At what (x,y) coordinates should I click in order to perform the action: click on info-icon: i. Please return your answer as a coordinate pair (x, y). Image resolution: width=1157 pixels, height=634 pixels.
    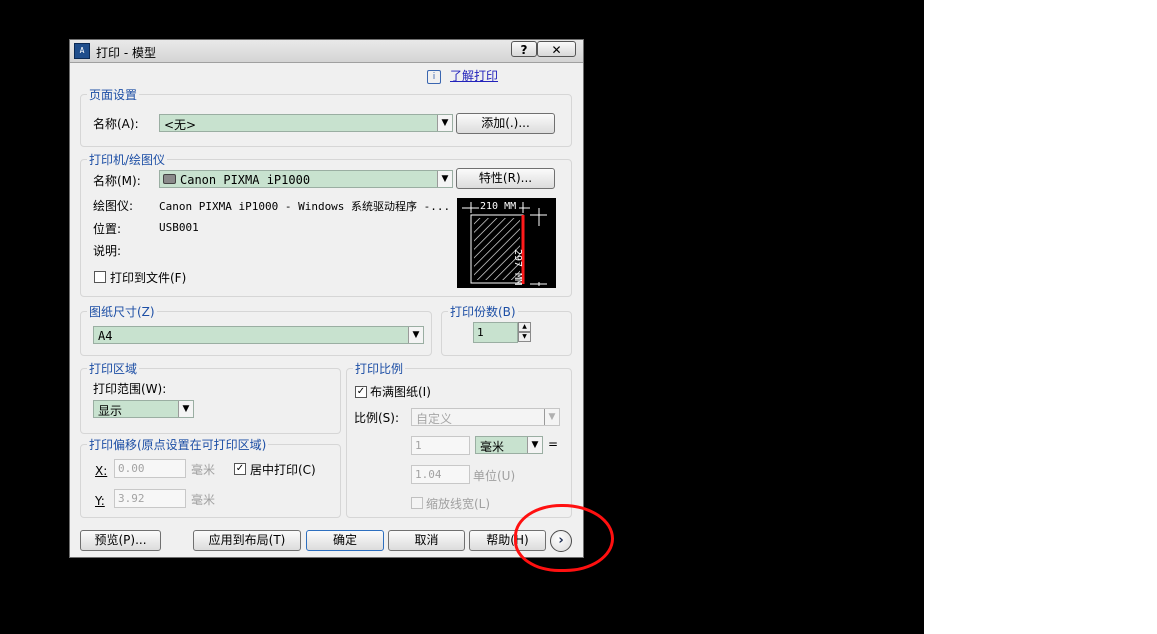
    Looking at the image, I should click on (434, 77).